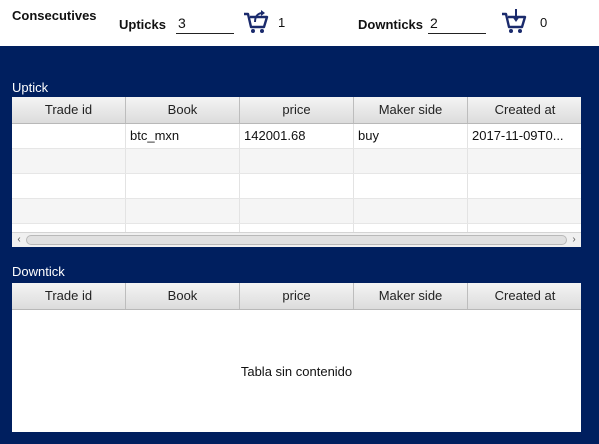 The height and width of the screenshot is (444, 599). I want to click on downticks-input, so click(457, 23).